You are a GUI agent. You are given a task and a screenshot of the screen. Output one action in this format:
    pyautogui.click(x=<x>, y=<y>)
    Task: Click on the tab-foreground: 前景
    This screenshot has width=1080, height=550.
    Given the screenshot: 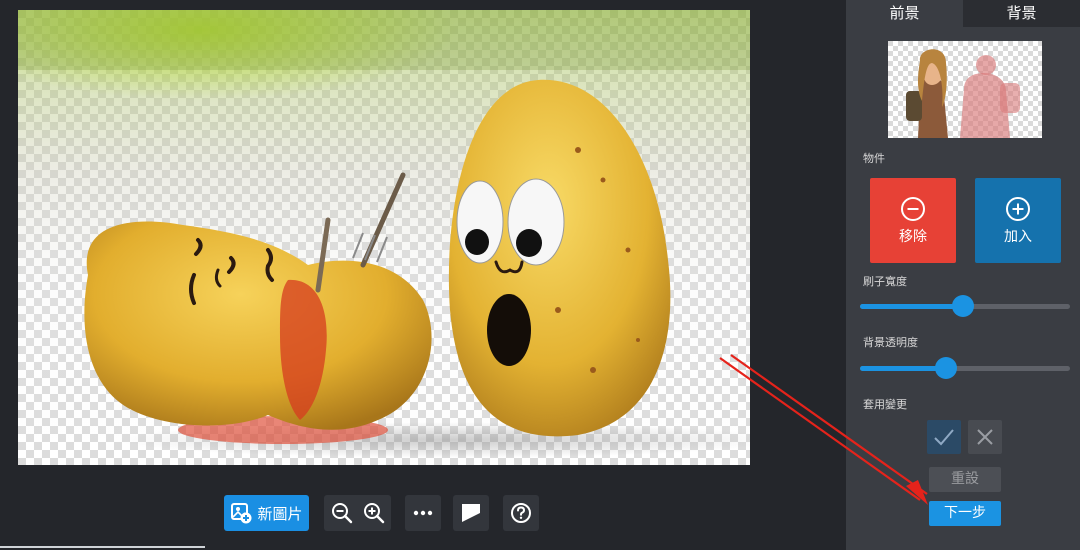 What is the action you would take?
    pyautogui.click(x=904, y=13)
    